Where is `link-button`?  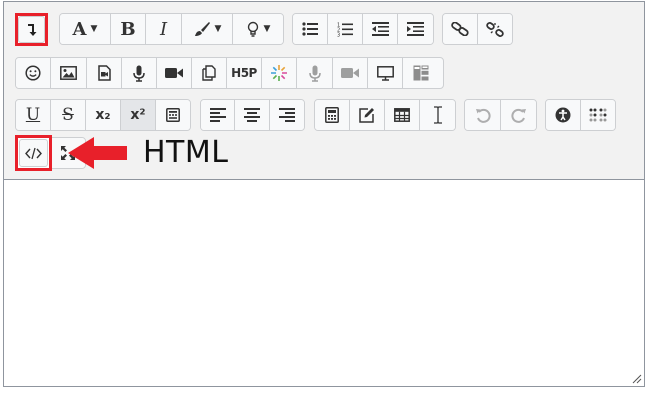
link-button is located at coordinates (460, 29).